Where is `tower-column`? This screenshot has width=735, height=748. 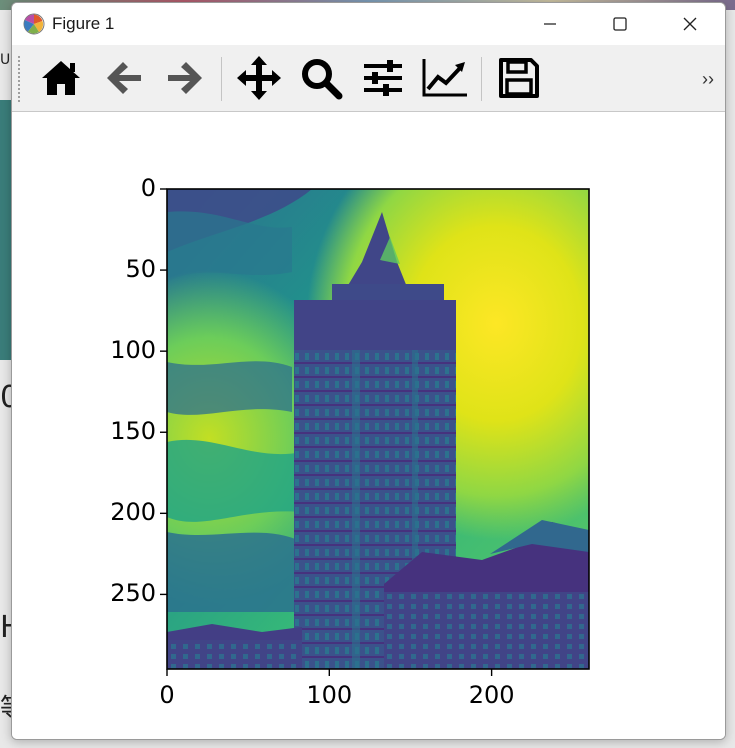 tower-column is located at coordinates (356, 509).